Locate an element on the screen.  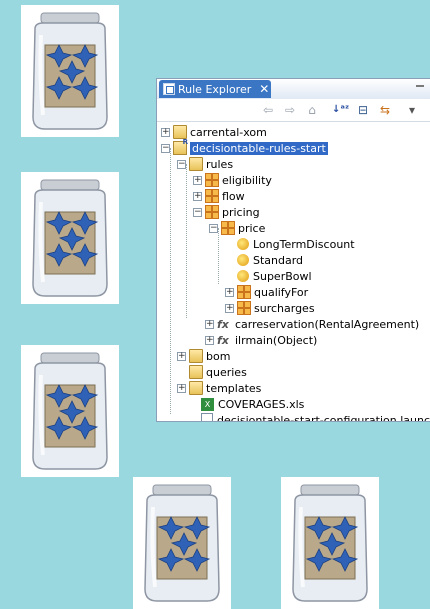
tree-label: price is located at coordinates (252, 228).